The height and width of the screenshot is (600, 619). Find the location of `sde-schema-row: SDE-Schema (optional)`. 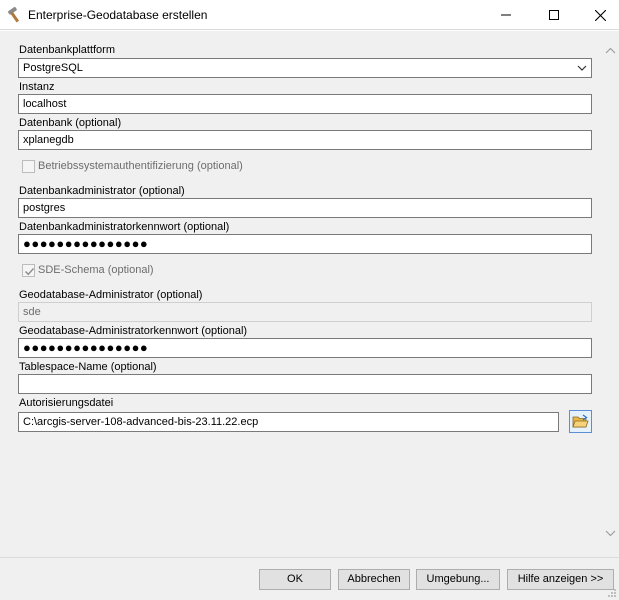

sde-schema-row: SDE-Schema (optional) is located at coordinates (88, 270).